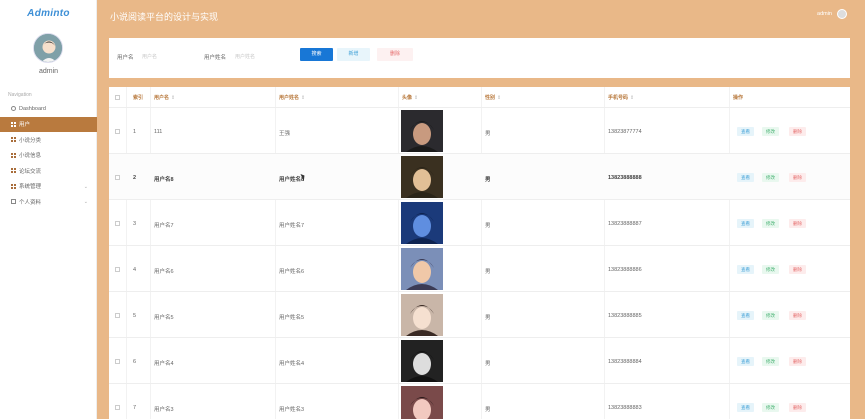 This screenshot has width=865, height=419. What do you see at coordinates (824, 14) in the screenshot?
I see `header-username: admin` at bounding box center [824, 14].